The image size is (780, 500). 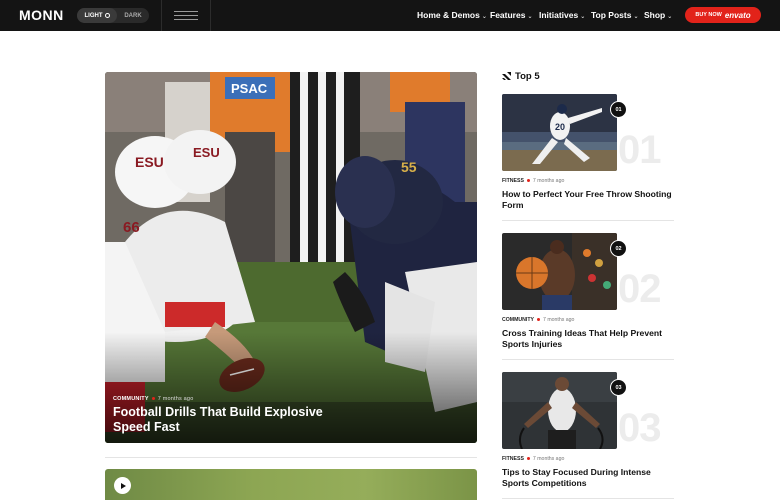 What do you see at coordinates (93, 15) in the screenshot?
I see `theme-light-label: LIGHT` at bounding box center [93, 15].